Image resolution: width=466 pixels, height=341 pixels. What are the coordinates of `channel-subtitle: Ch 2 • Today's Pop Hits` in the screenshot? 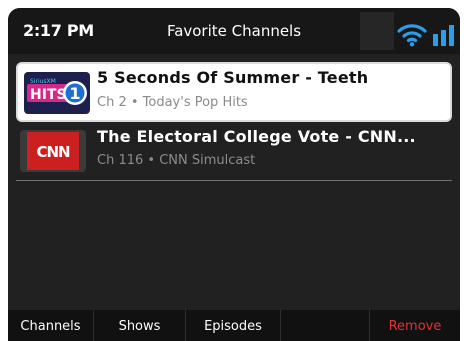 It's located at (172, 102).